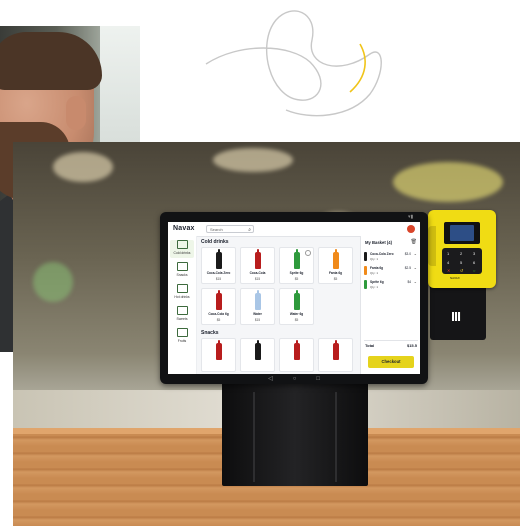 Image resolution: width=520 pixels, height=526 pixels. What do you see at coordinates (335, 273) in the screenshot?
I see `product-name: Fanta 6g` at bounding box center [335, 273].